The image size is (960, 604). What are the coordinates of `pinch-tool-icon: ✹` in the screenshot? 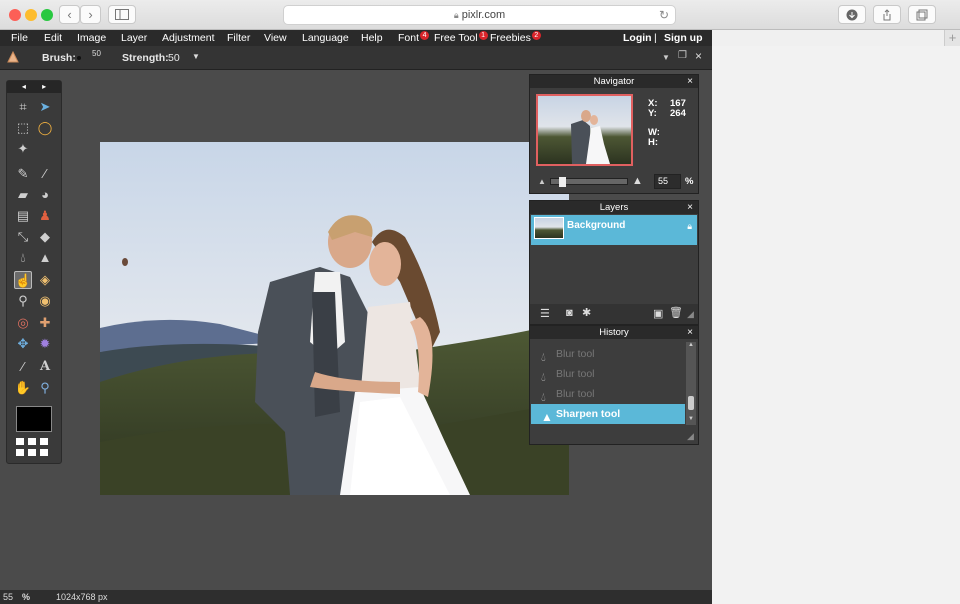 It's located at (45, 344).